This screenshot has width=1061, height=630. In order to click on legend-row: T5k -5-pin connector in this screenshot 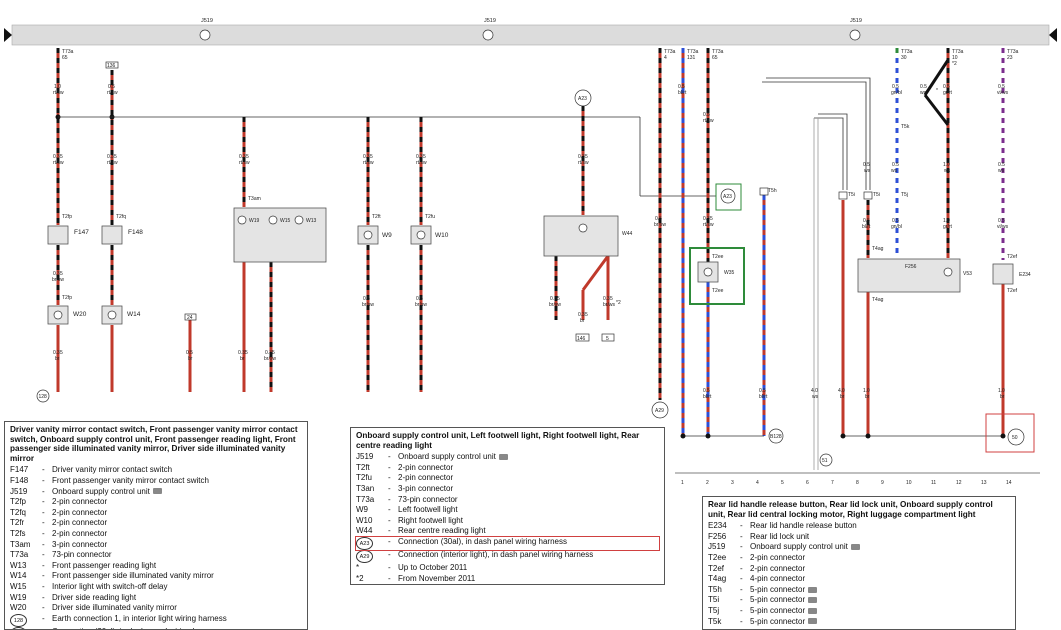, I will do `click(859, 622)`.